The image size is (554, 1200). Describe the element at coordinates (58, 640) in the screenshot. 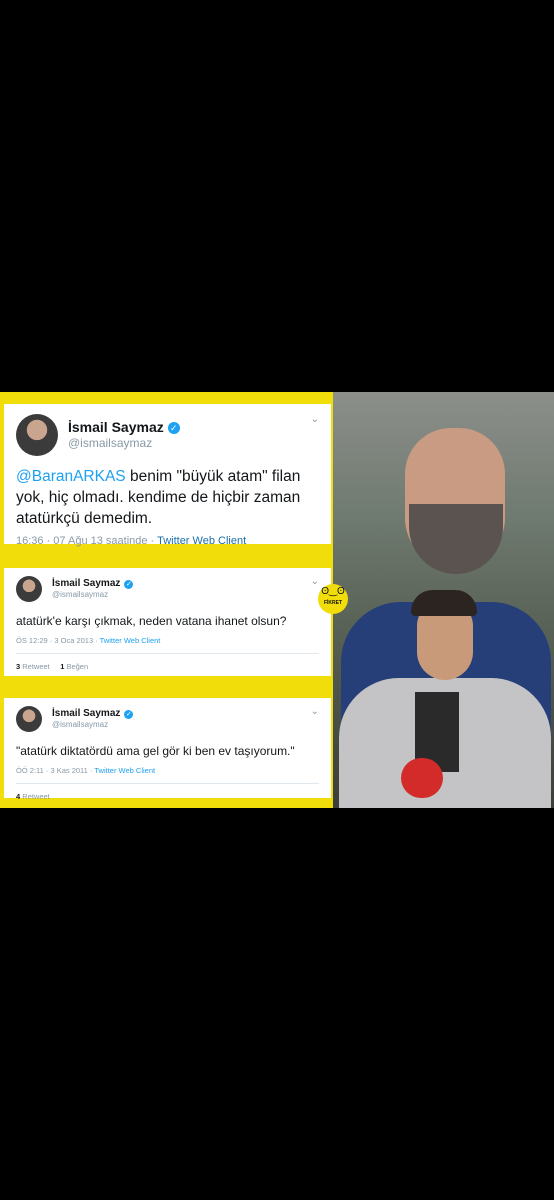

I see `tweet-timestamp: ÖS 12:29 · 3 Oca 2013 ·` at that location.